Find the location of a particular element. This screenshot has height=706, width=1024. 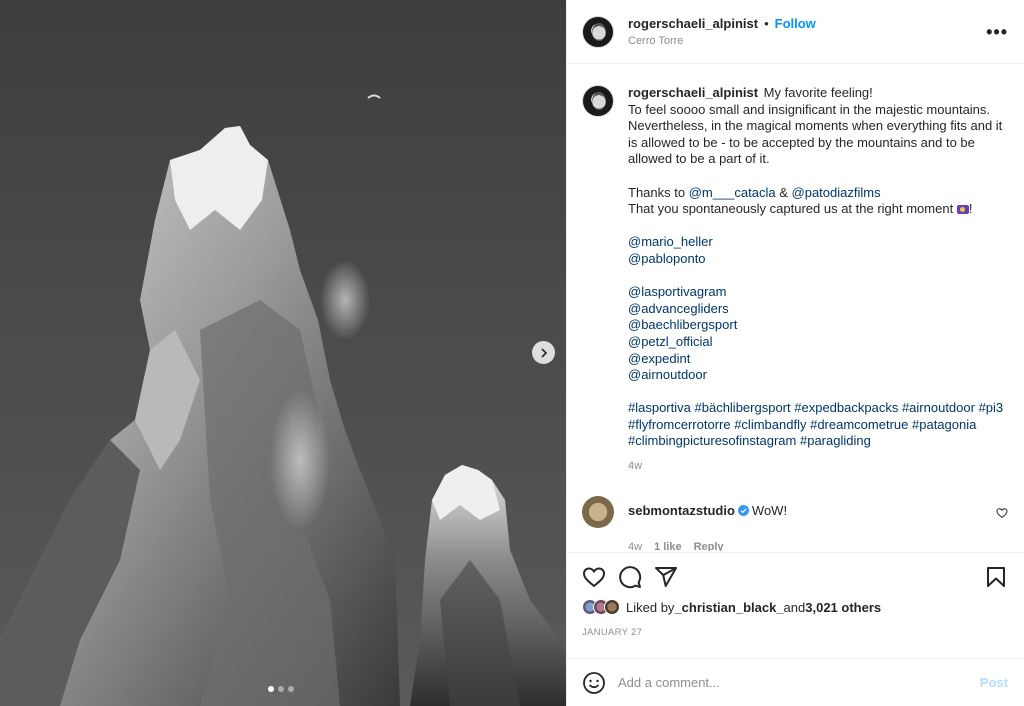

comment-time: 4w is located at coordinates (635, 546).